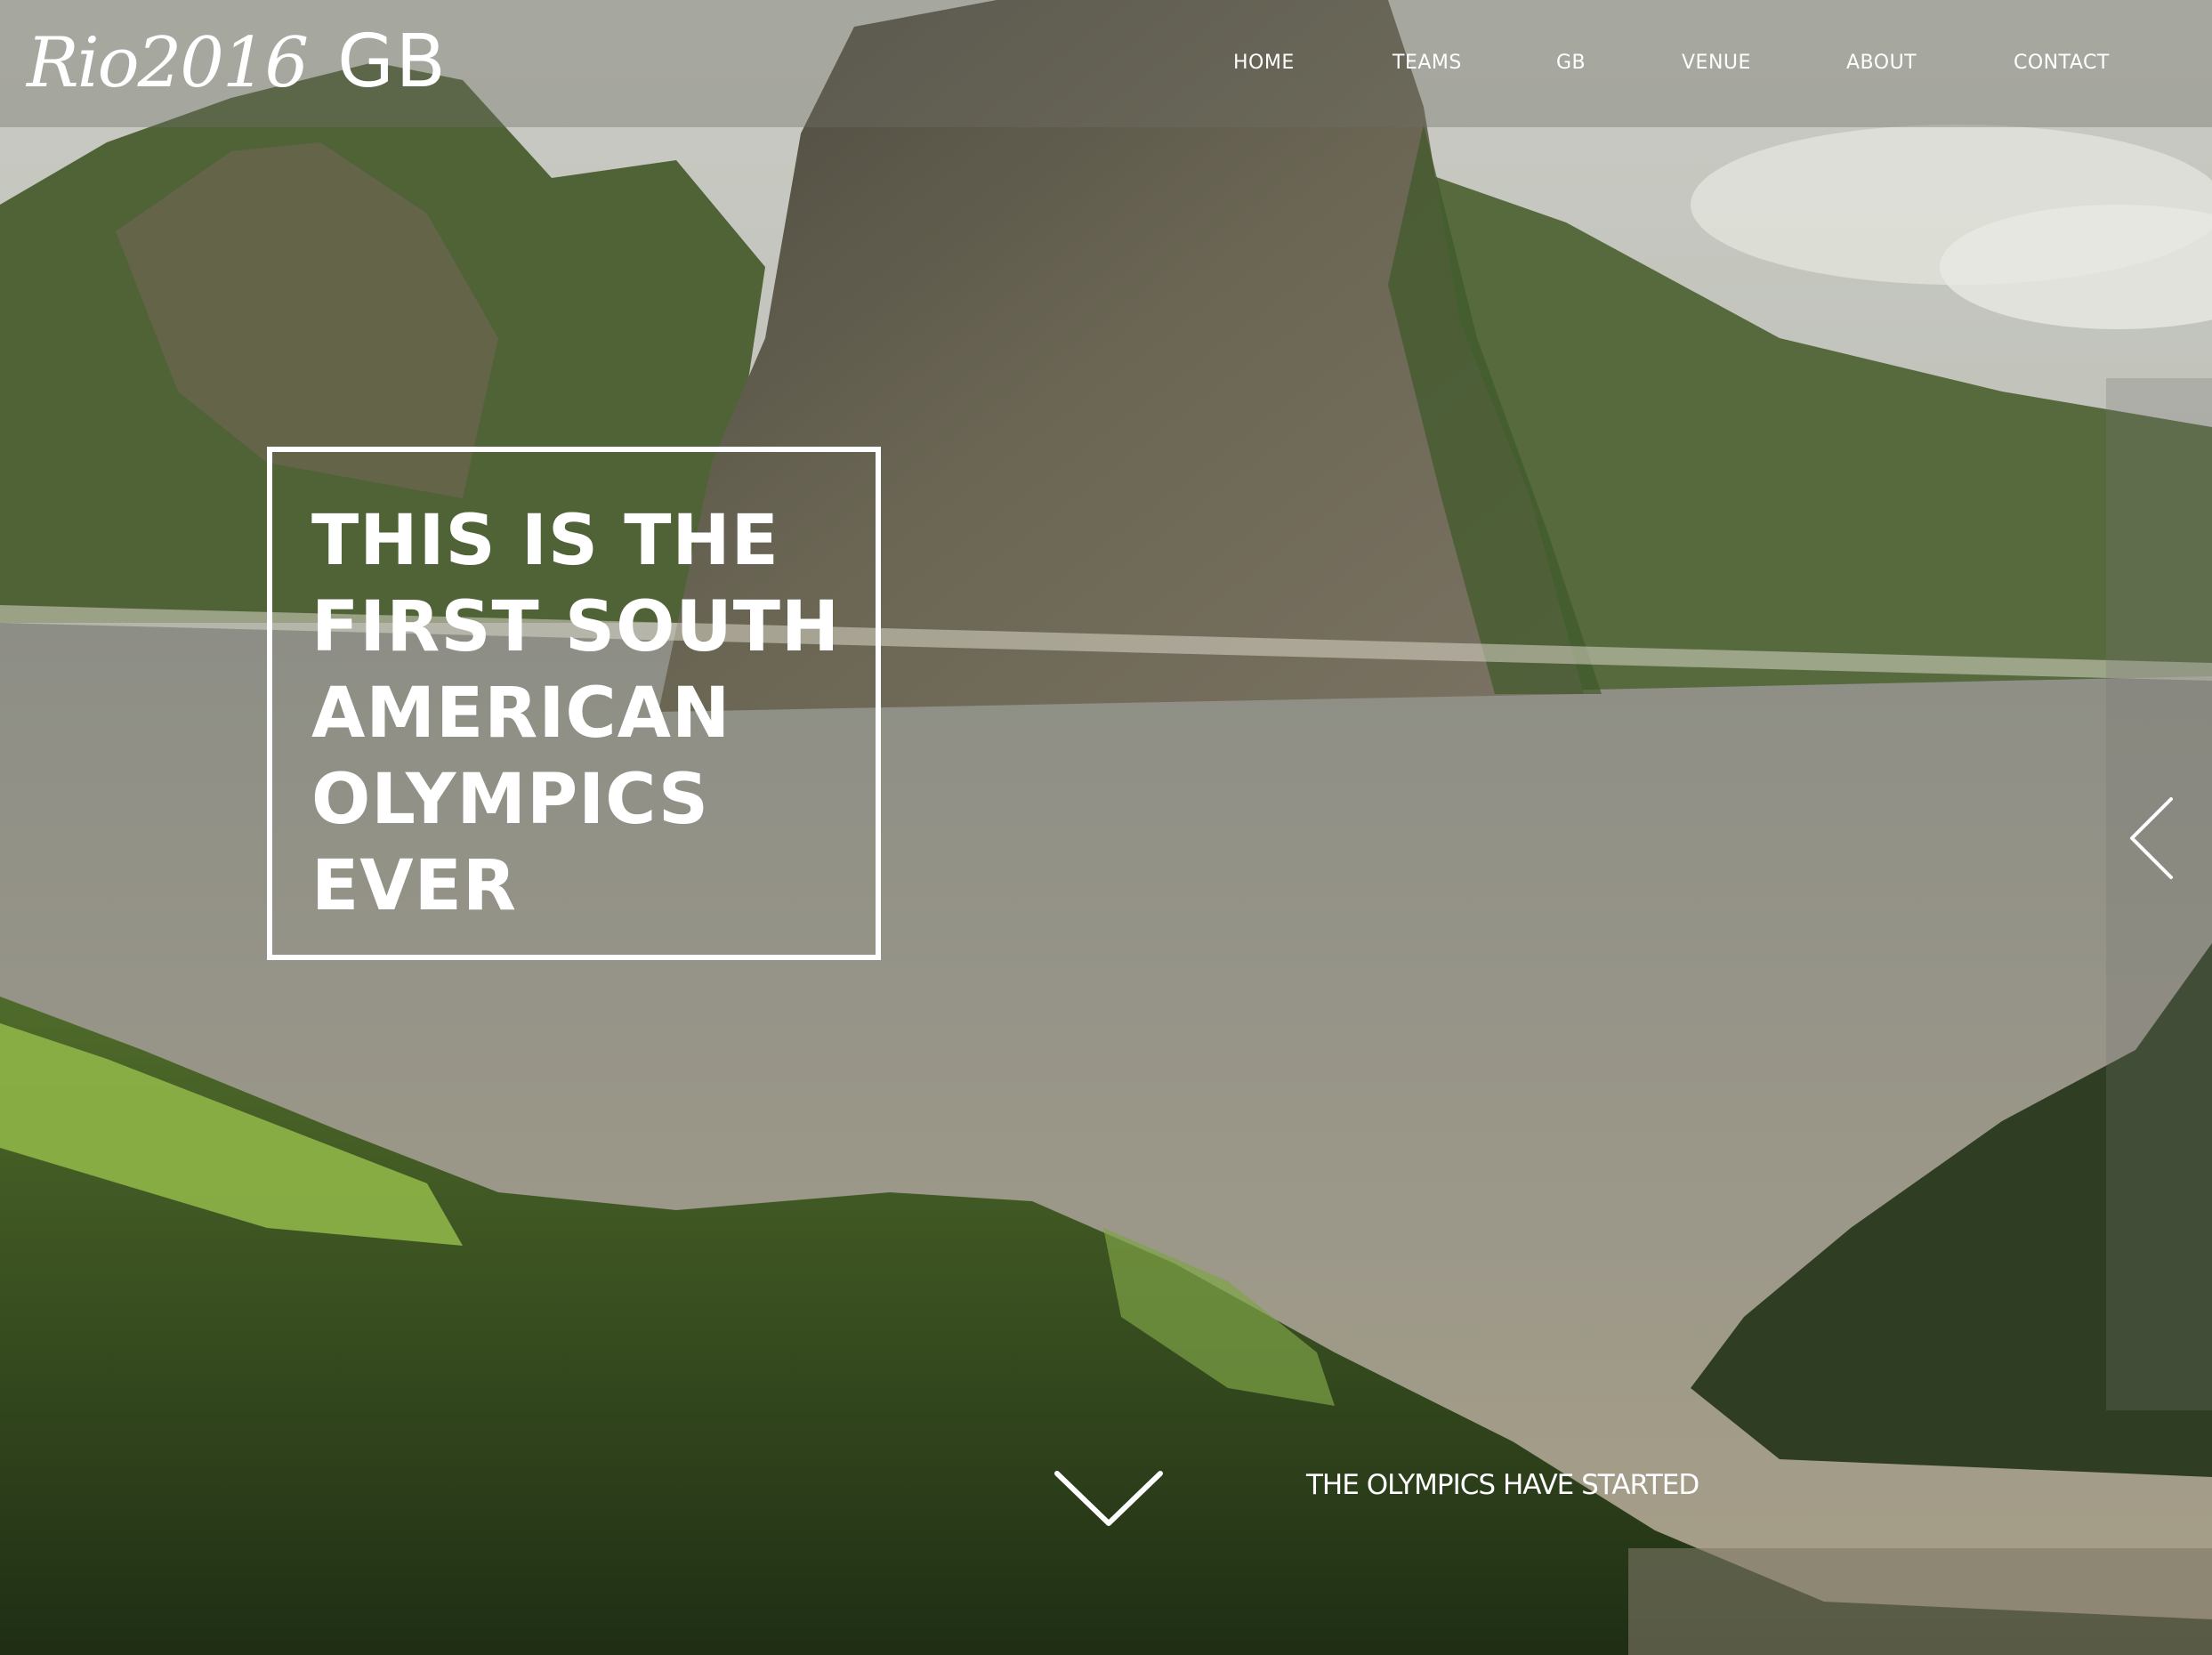  Describe the element at coordinates (1502, 1485) in the screenshot. I see `hero-tagline: THE OLYMPICS HAVE STARTED` at that location.